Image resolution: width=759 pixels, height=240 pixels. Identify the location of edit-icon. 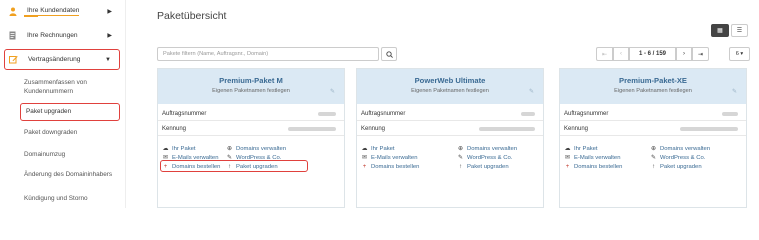
(13, 59).